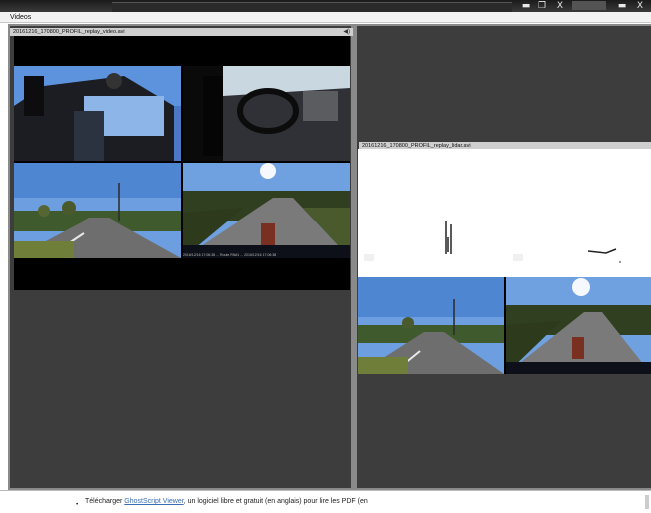  I want to click on right-video-frame, so click(504, 325).